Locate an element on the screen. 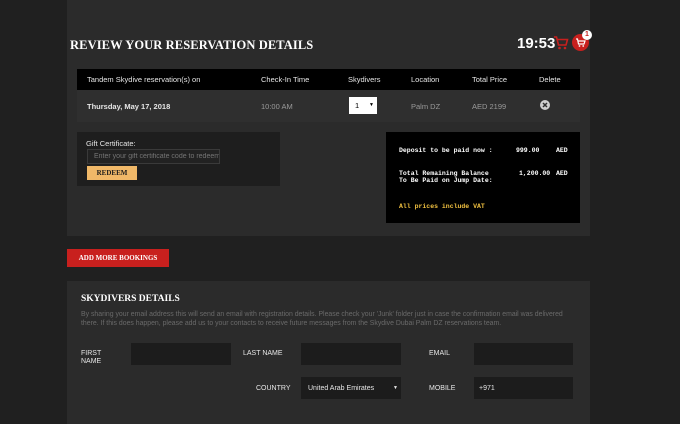 The image size is (680, 424). vat-note: All prices include VAT is located at coordinates (442, 206).